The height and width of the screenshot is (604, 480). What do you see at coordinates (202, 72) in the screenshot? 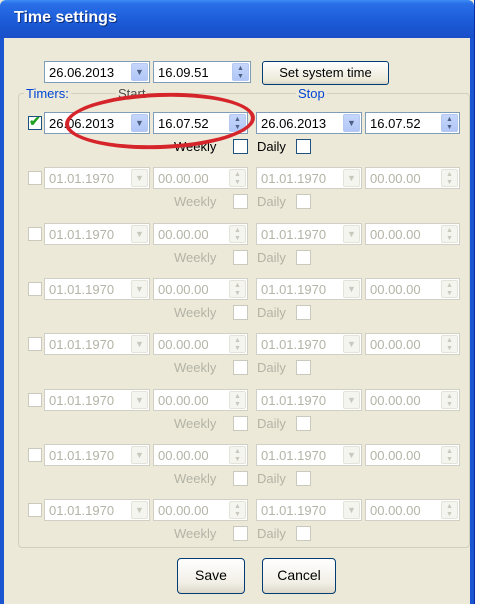
I see `system-time-spinner: 16.09.51 ▲ ▼` at bounding box center [202, 72].